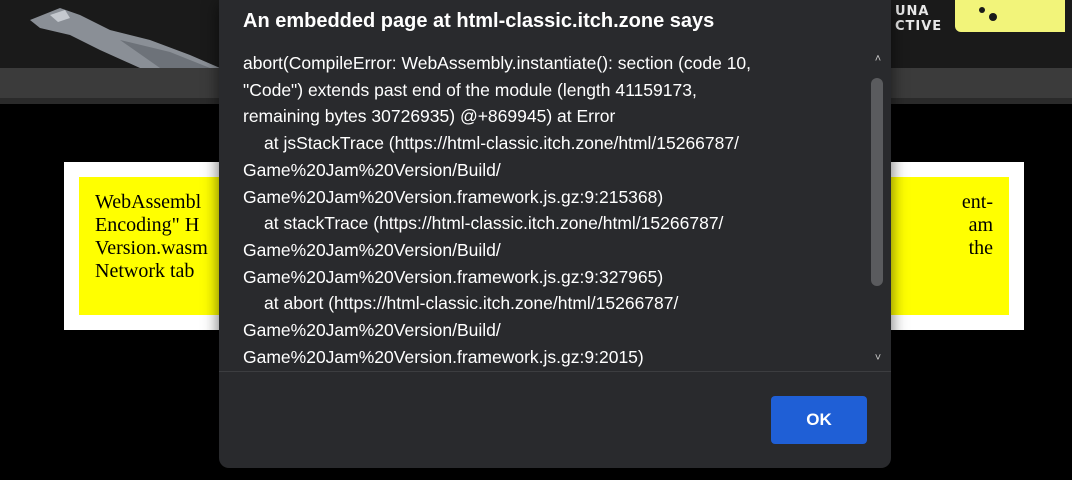 This screenshot has height=480, width=1072. Describe the element at coordinates (980, 225) in the screenshot. I see `warning-line-right: am` at that location.